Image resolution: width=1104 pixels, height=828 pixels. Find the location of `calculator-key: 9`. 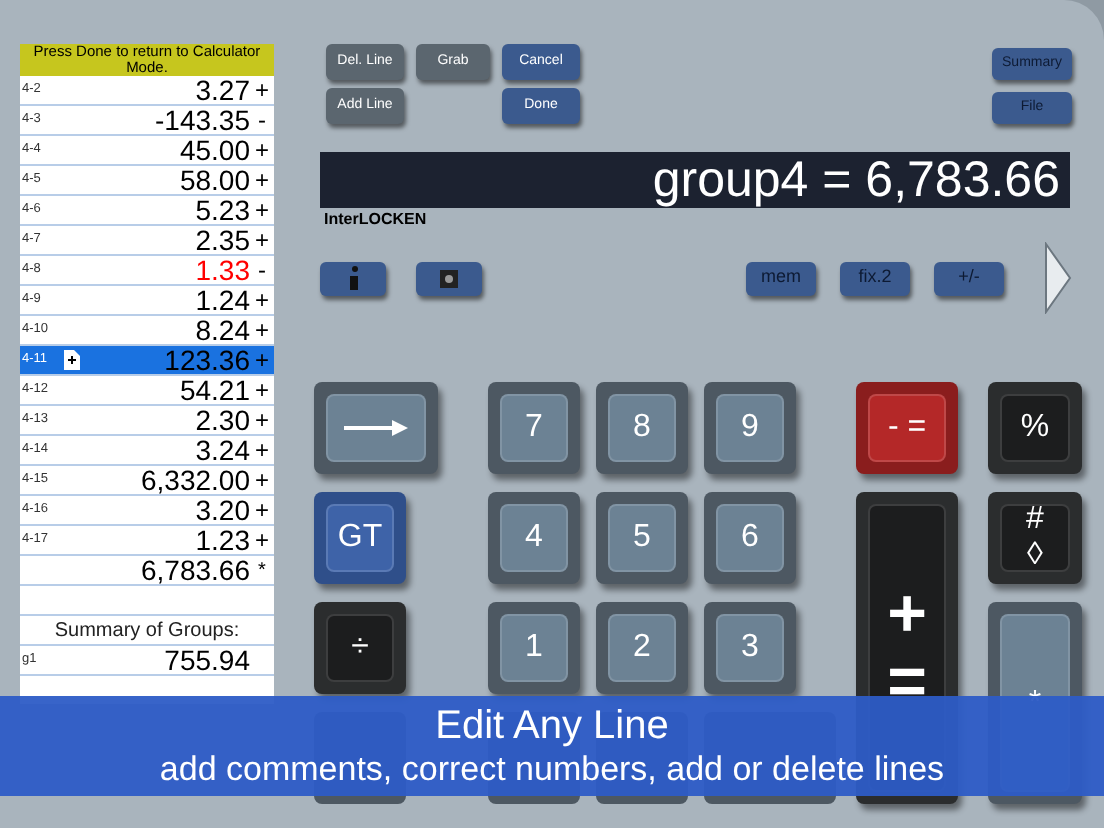

calculator-key: 9 is located at coordinates (750, 428).